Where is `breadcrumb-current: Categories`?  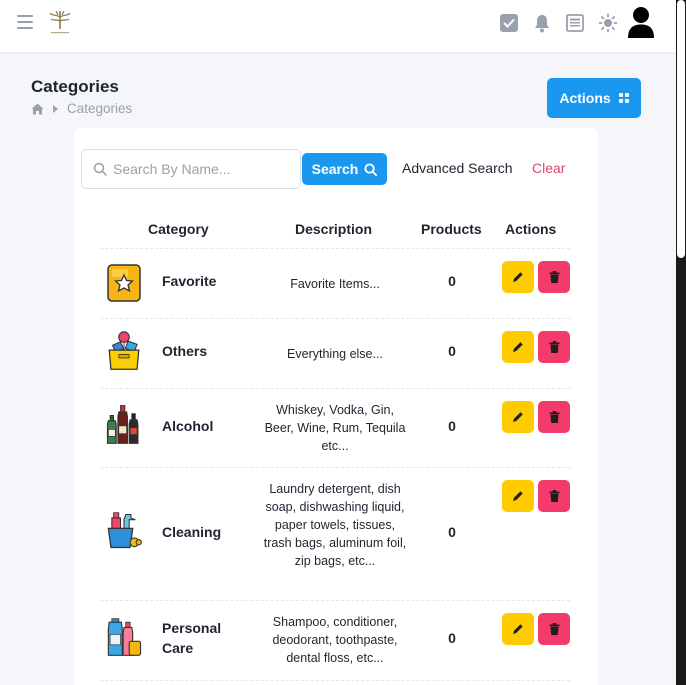
breadcrumb-current: Categories is located at coordinates (100, 108).